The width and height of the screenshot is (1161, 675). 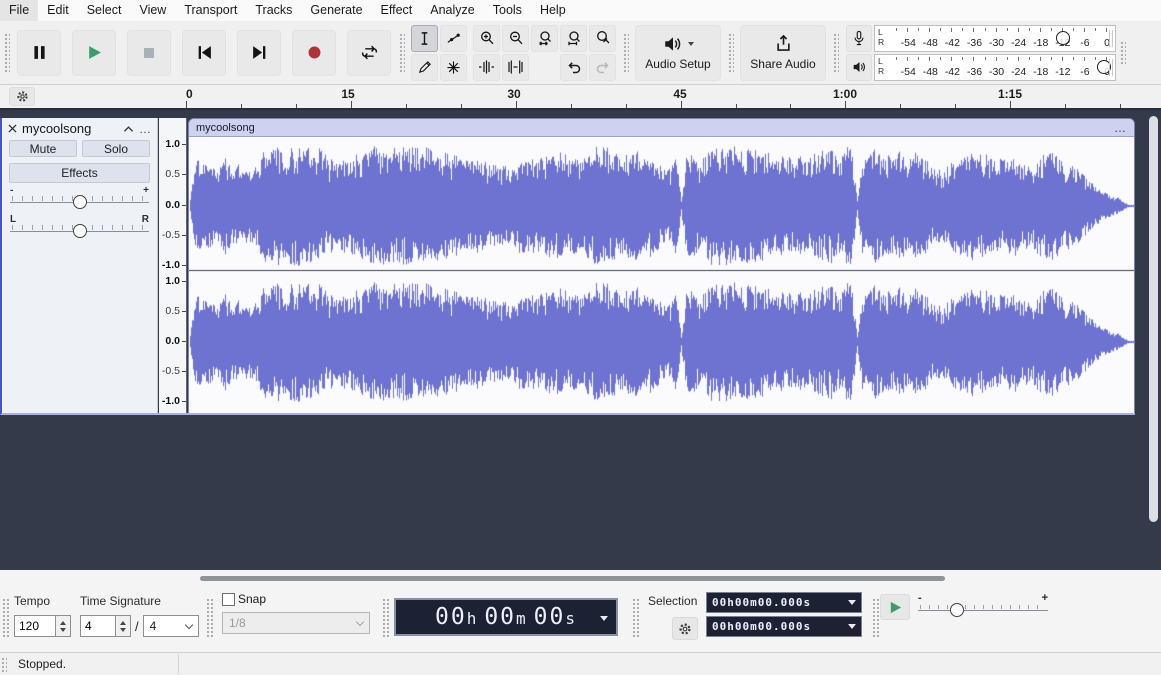 I want to click on gain-slider: - +, so click(x=79, y=198).